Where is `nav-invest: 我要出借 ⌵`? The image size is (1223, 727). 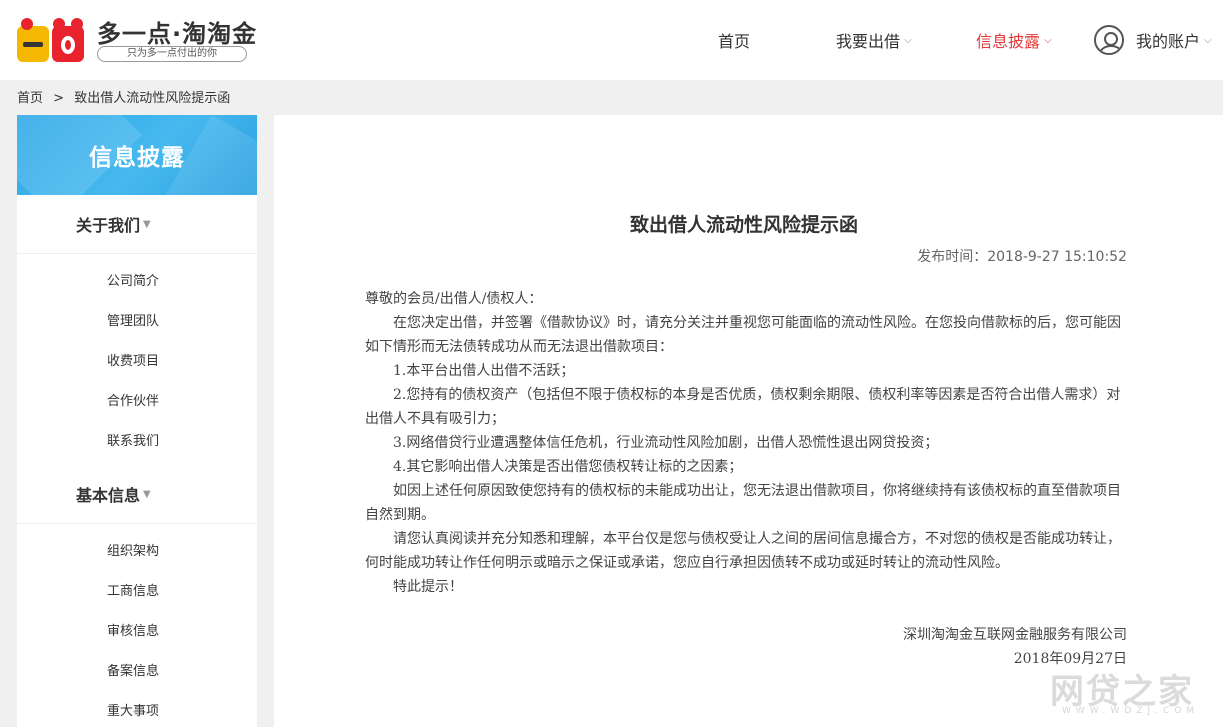
nav-invest: 我要出借 ⌵ is located at coordinates (874, 40).